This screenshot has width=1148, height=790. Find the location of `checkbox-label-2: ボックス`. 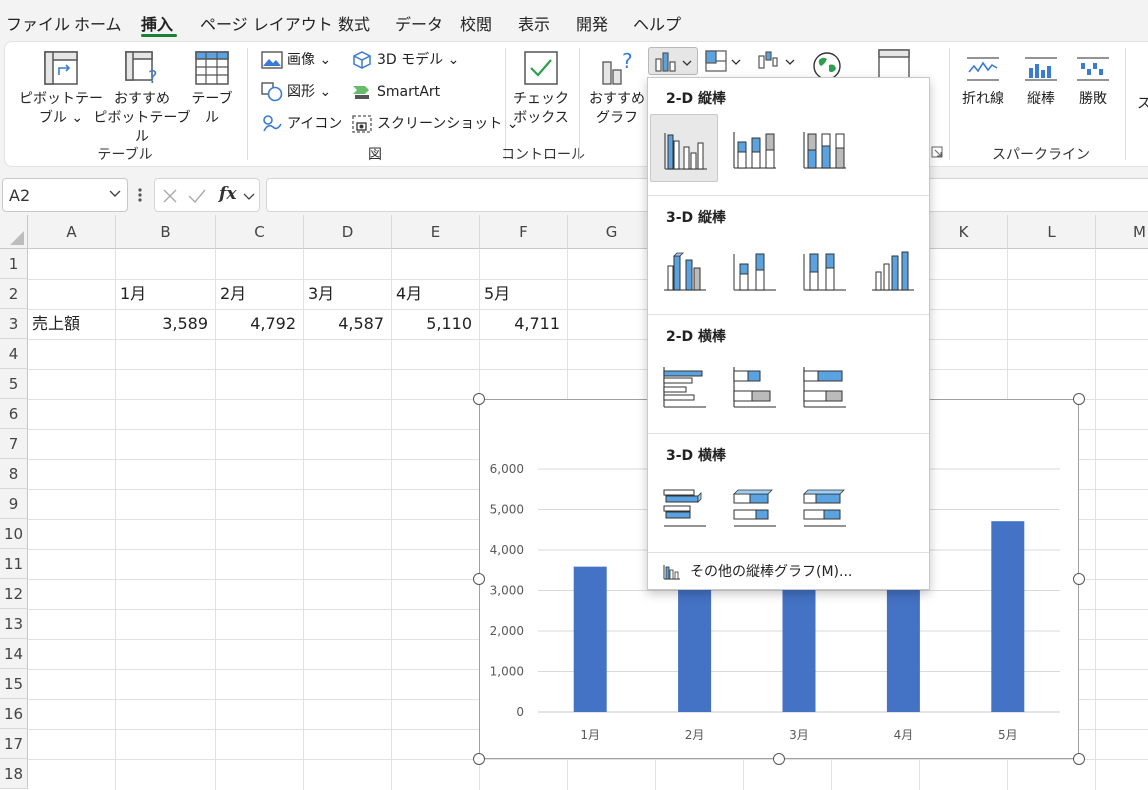

checkbox-label-2: ボックス is located at coordinates (541, 118).